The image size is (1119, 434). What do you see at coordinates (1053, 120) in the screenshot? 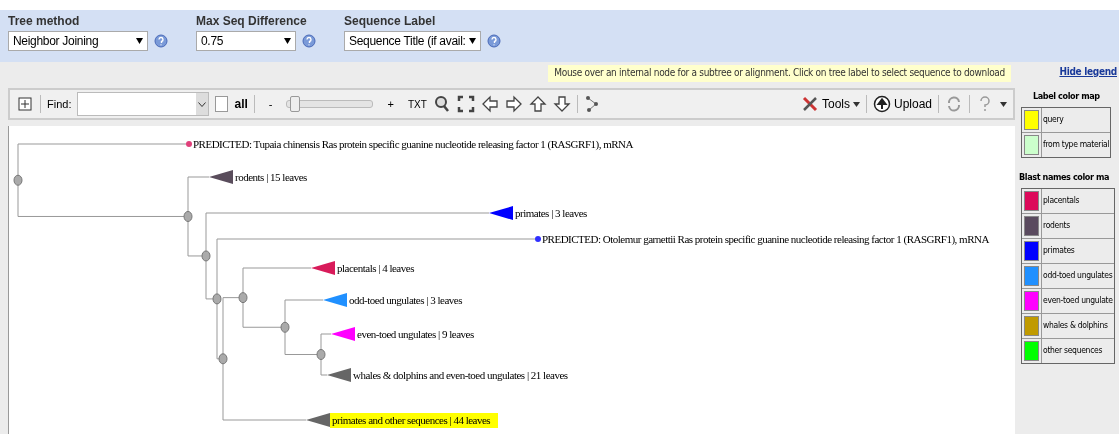
I see `legend-label: query` at bounding box center [1053, 120].